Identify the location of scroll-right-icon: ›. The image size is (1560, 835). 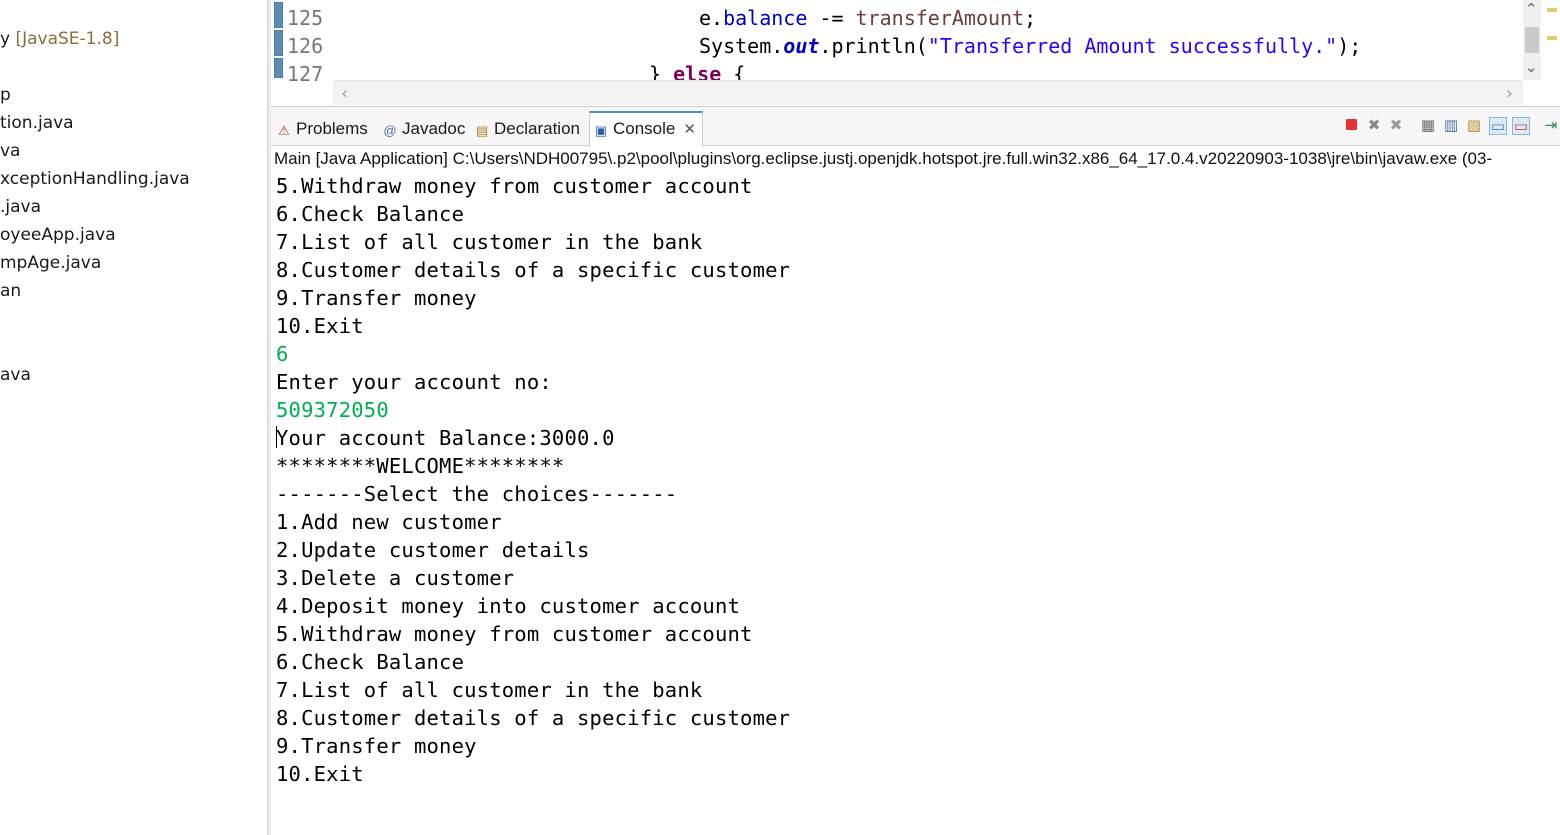
(1509, 93).